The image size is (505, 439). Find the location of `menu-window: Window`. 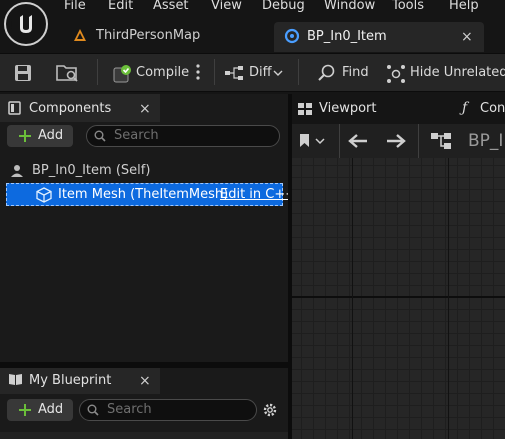

menu-window: Window is located at coordinates (349, 7).